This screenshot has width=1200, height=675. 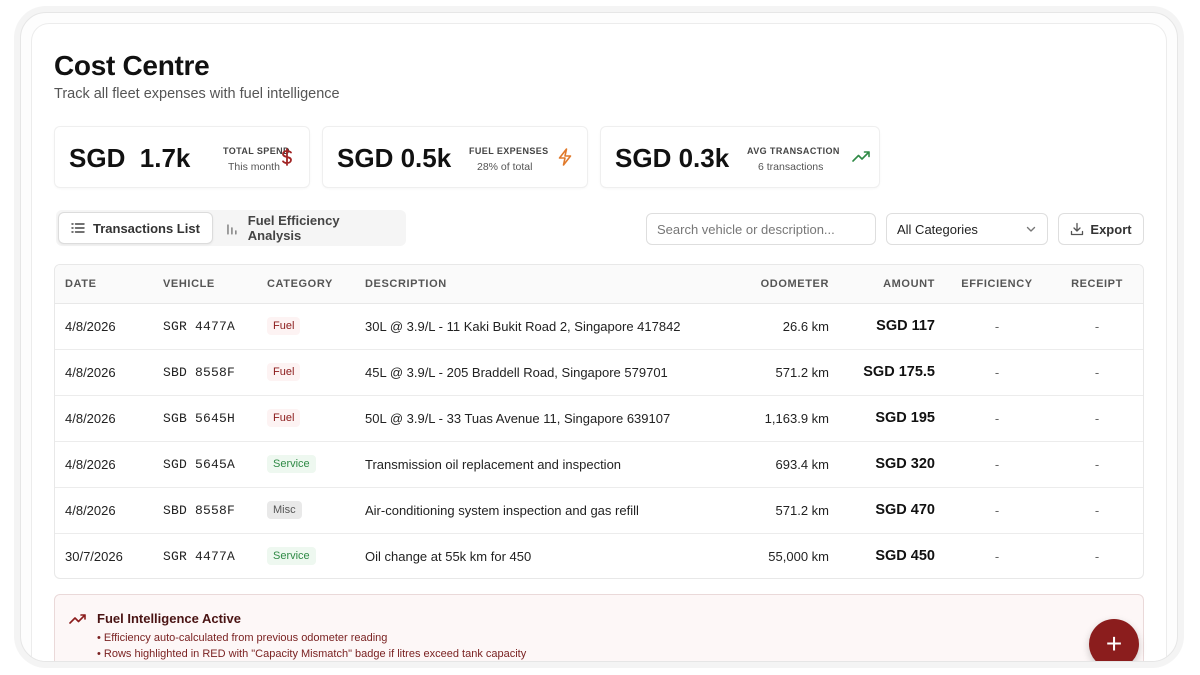 What do you see at coordinates (455, 157) in the screenshot?
I see `stat-card-fuel-expenses: SGD 0.5k FUEL EXPENSES 28% of total` at bounding box center [455, 157].